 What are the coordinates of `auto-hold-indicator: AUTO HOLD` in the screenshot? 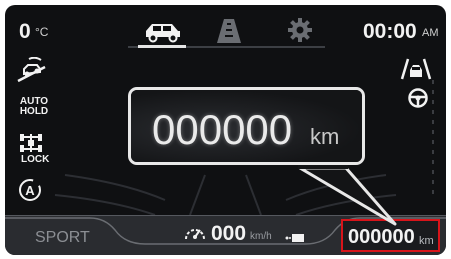 It's located at (34, 107).